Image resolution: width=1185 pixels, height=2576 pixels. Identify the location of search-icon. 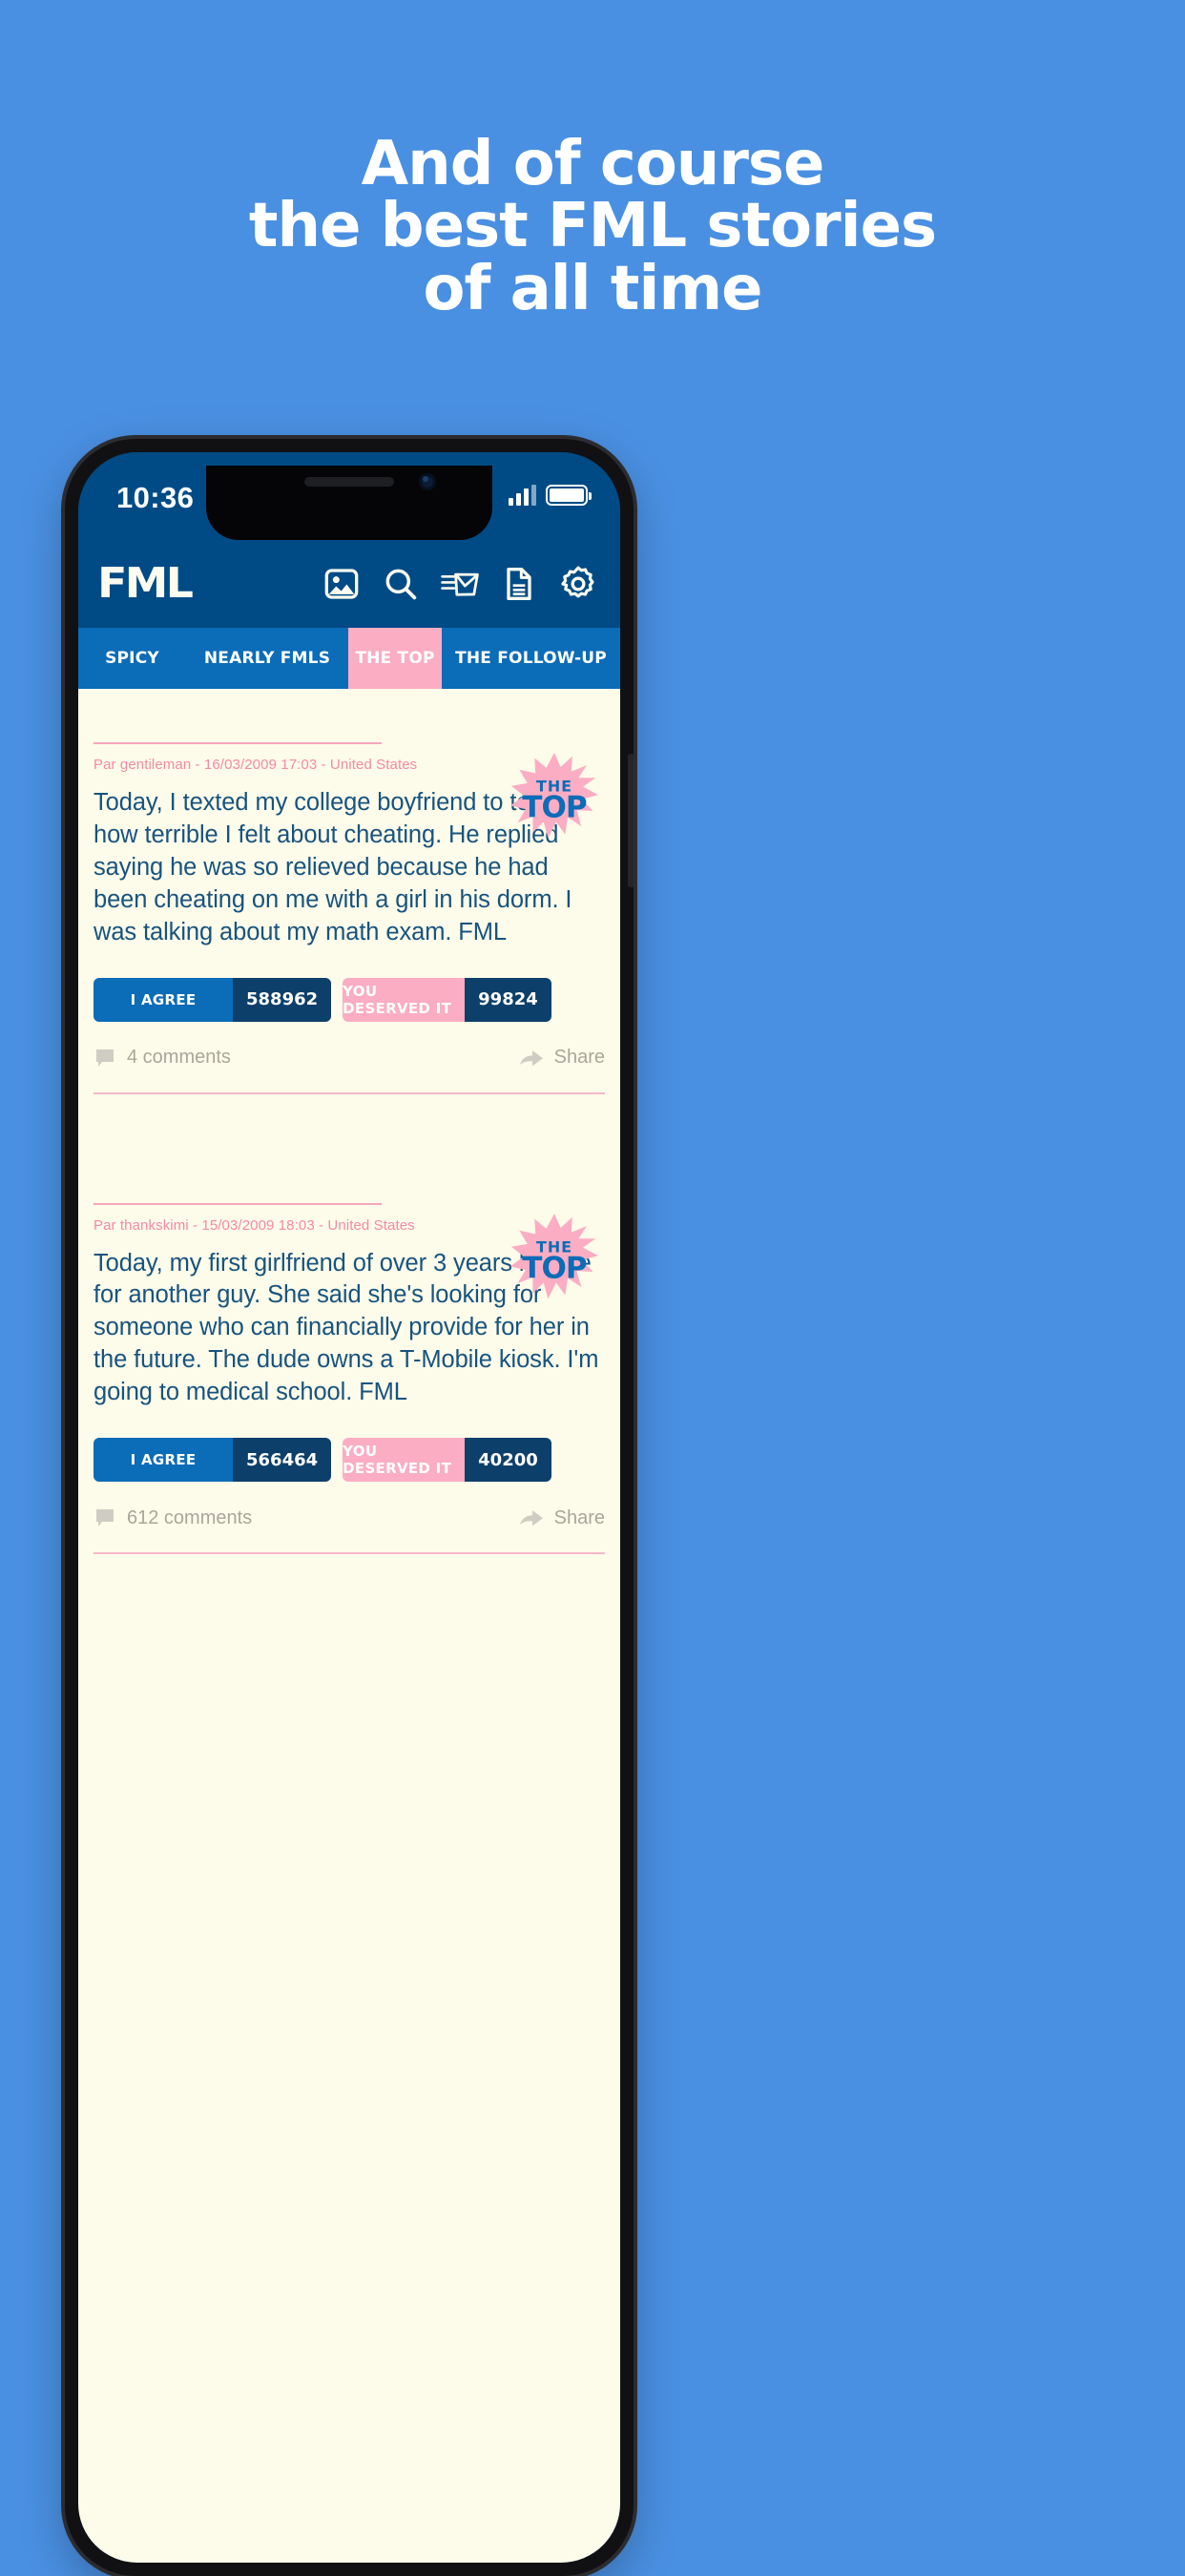
(401, 584).